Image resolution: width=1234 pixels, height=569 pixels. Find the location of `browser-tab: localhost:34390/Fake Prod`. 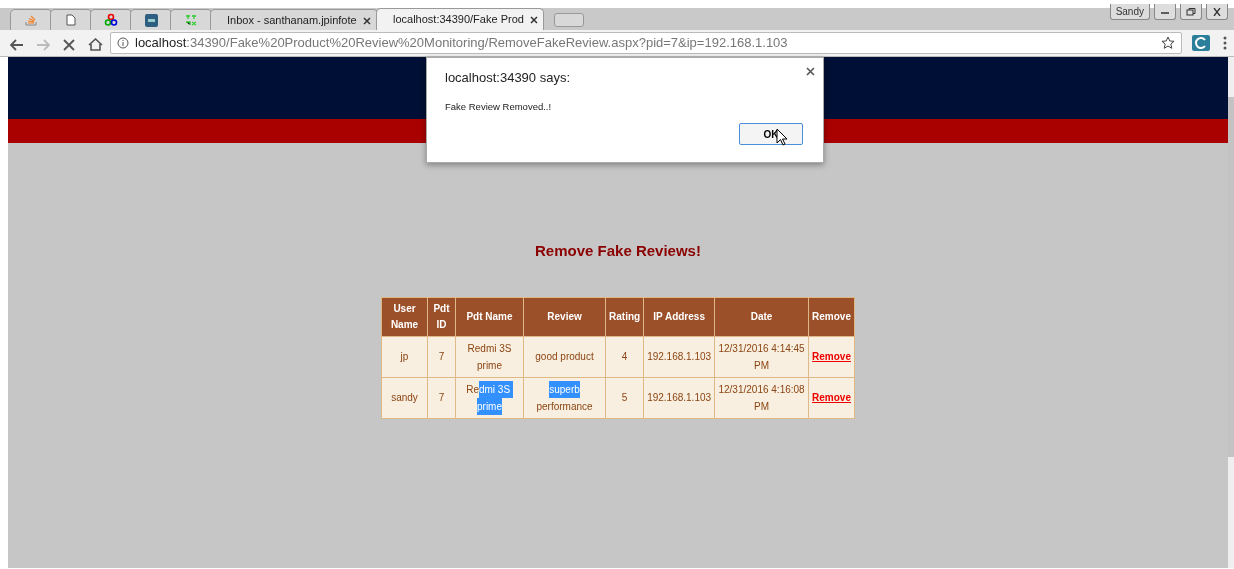

browser-tab: localhost:34390/Fake Prod is located at coordinates (460, 19).